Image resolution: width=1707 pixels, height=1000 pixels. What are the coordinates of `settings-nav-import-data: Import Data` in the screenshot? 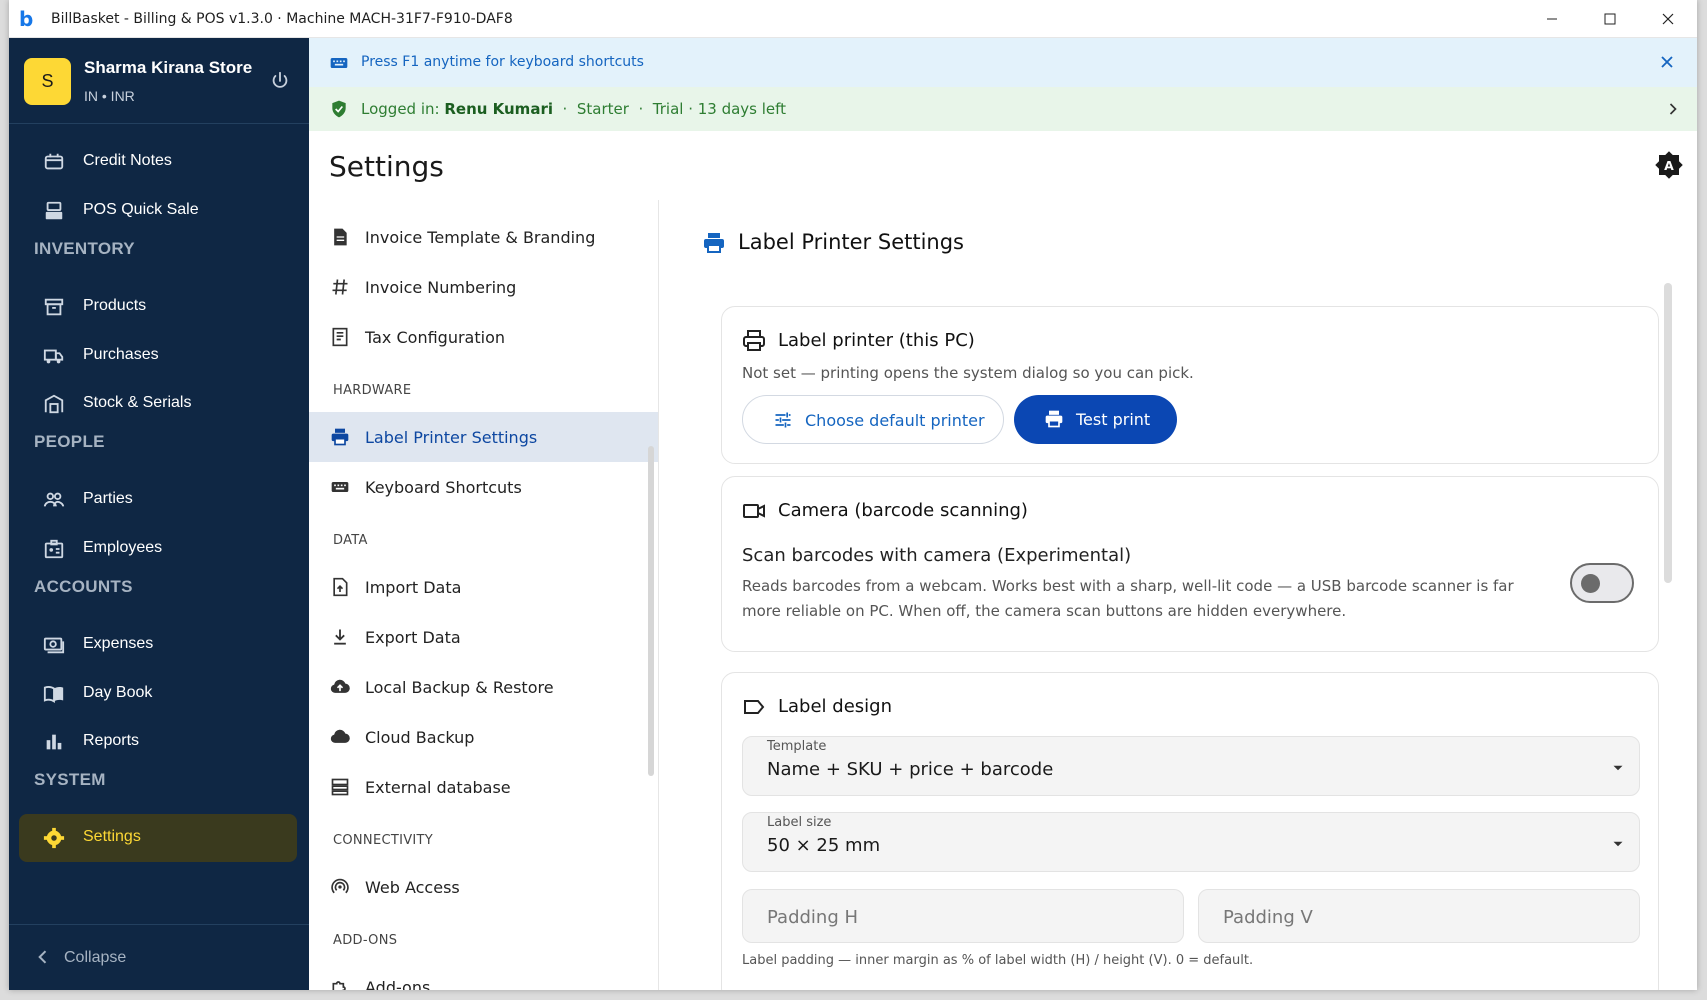 It's located at (483, 587).